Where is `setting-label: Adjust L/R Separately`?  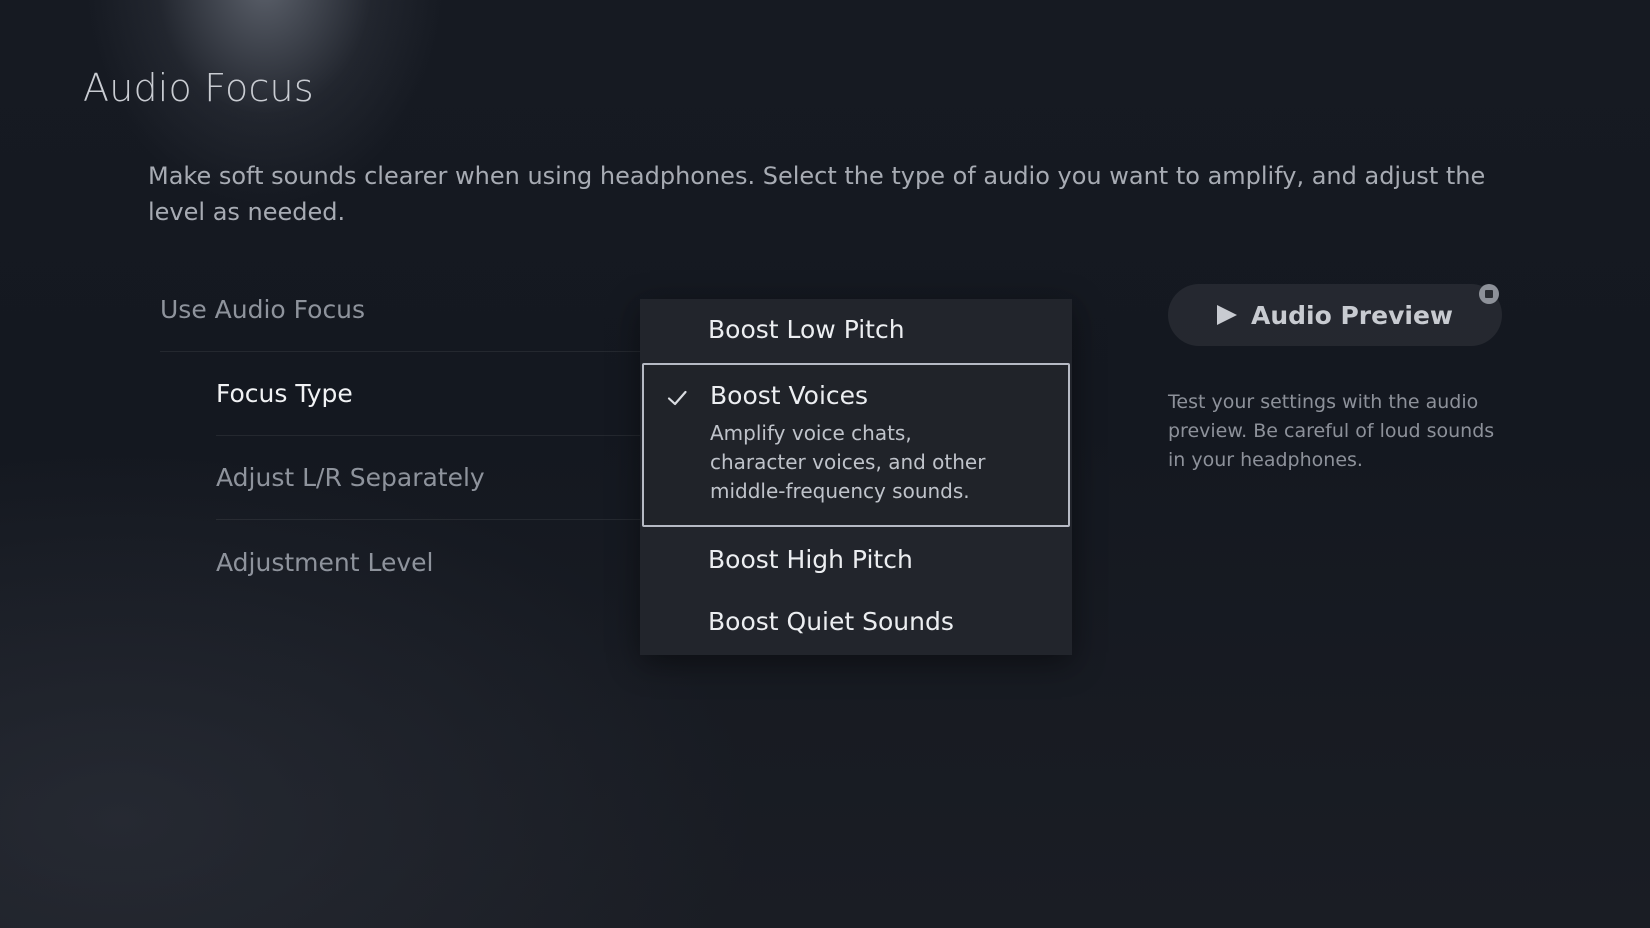
setting-label: Adjust L/R Separately is located at coordinates (350, 477).